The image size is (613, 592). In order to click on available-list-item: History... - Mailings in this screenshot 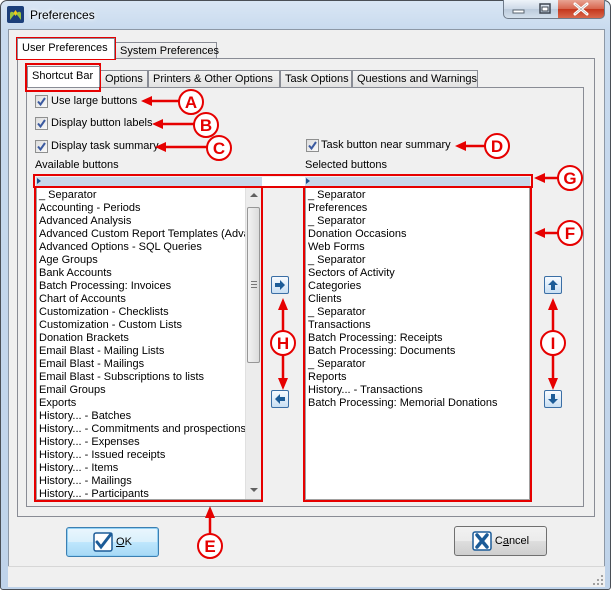, I will do `click(141, 481)`.